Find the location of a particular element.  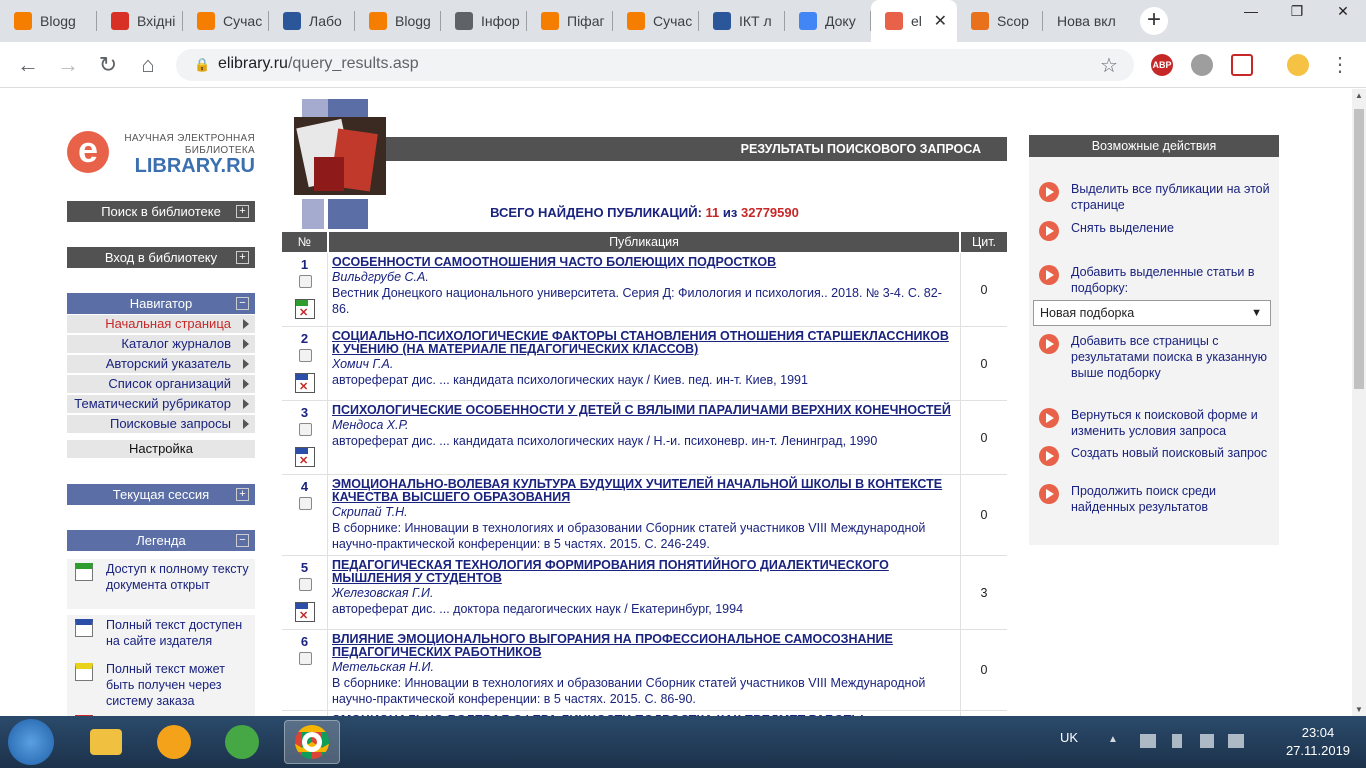

author-link: Скрипай Т.Н. is located at coordinates (644, 512).